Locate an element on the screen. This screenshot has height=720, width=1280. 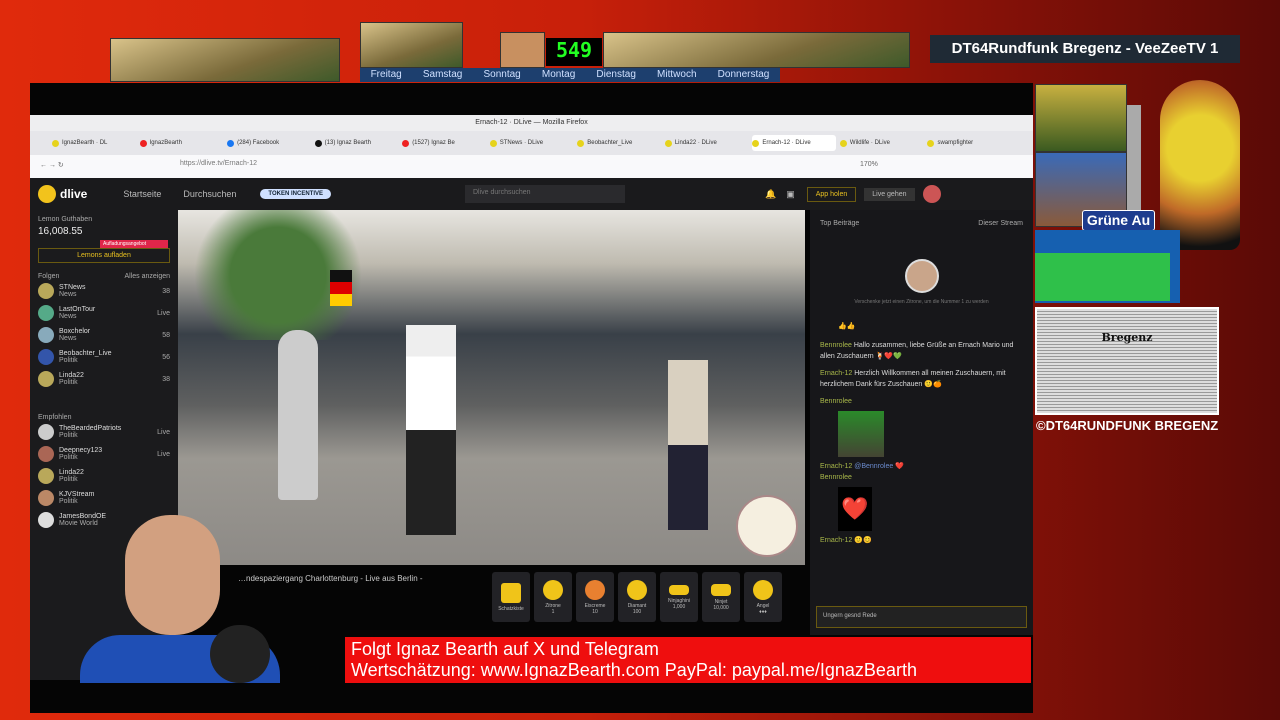
channel-item: TheBeardedPatriots Politik Live is located at coordinates (104, 432).